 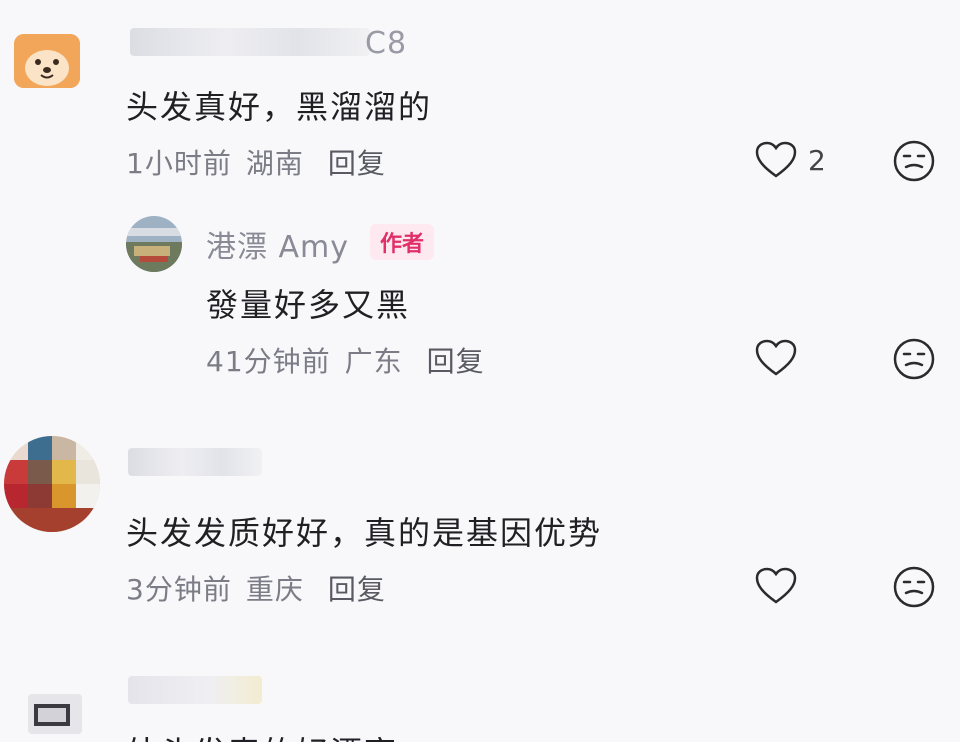 I want to click on comment-text: 头发真好，黑溜溜的, so click(x=279, y=107).